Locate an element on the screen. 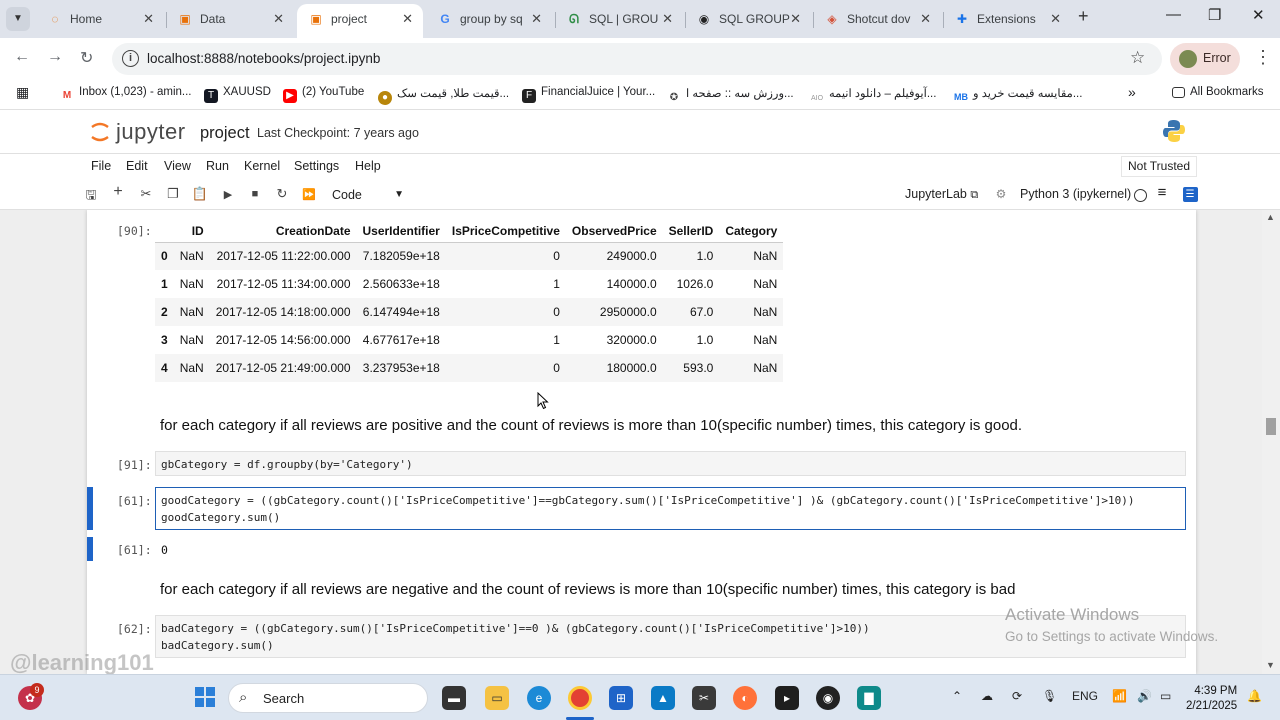  bookmark-star-icon: ☆ is located at coordinates (1137, 58).